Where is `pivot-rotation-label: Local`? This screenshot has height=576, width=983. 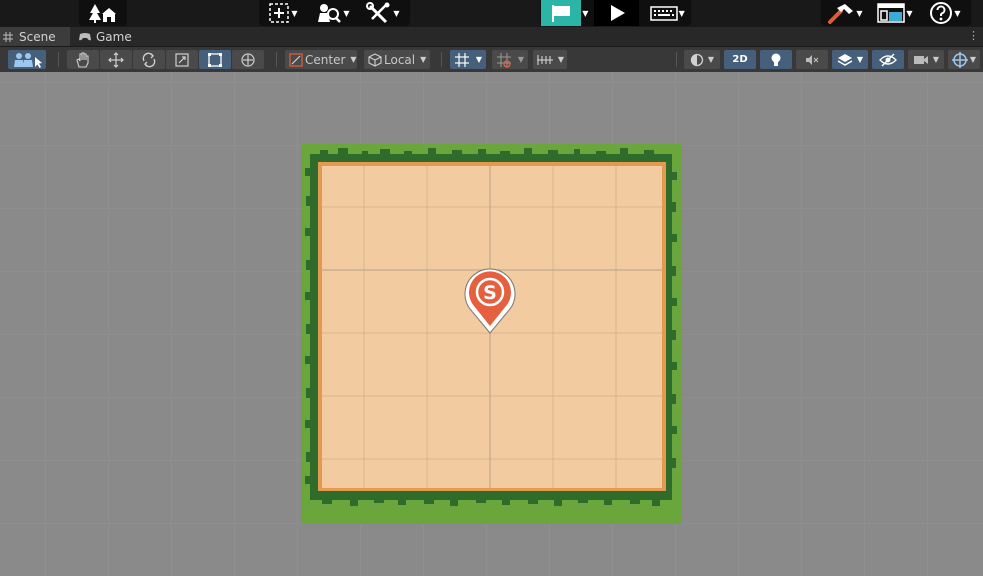
pivot-rotation-label: Local is located at coordinates (400, 59).